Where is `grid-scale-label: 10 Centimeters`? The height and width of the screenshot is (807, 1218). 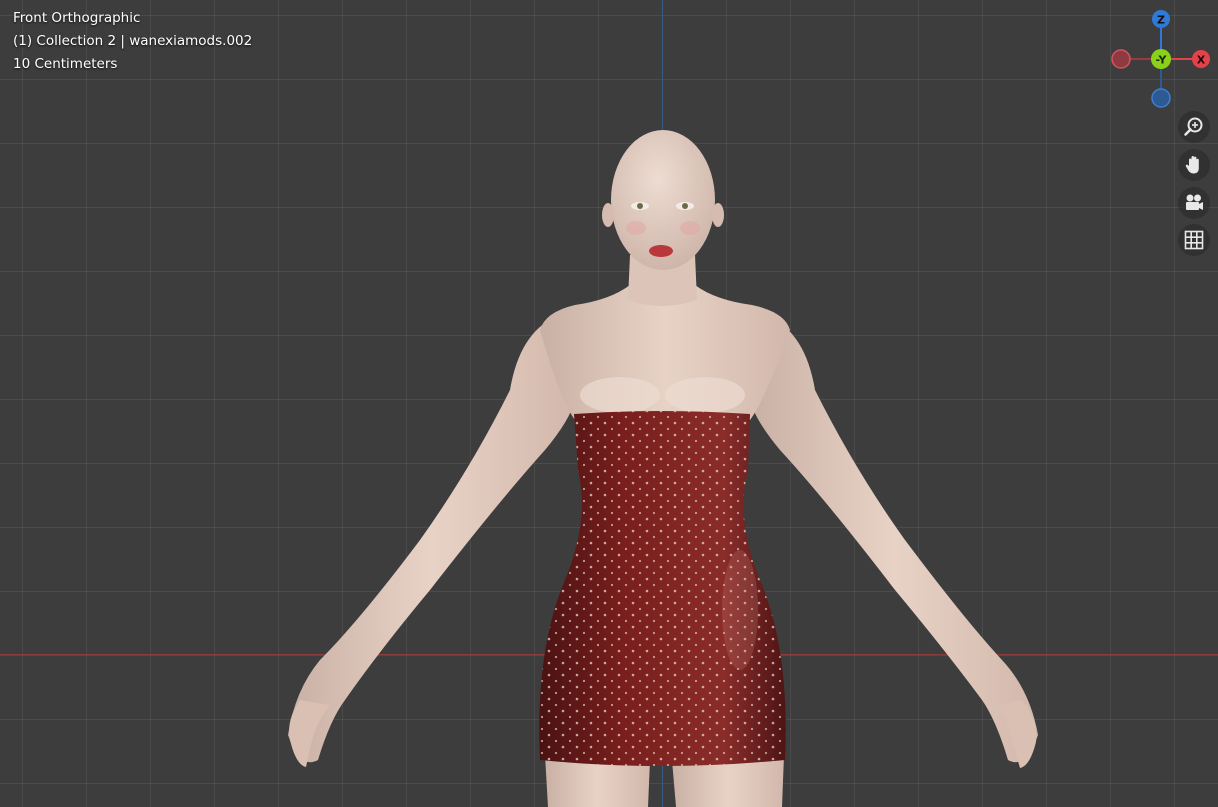
grid-scale-label: 10 Centimeters is located at coordinates (65, 64).